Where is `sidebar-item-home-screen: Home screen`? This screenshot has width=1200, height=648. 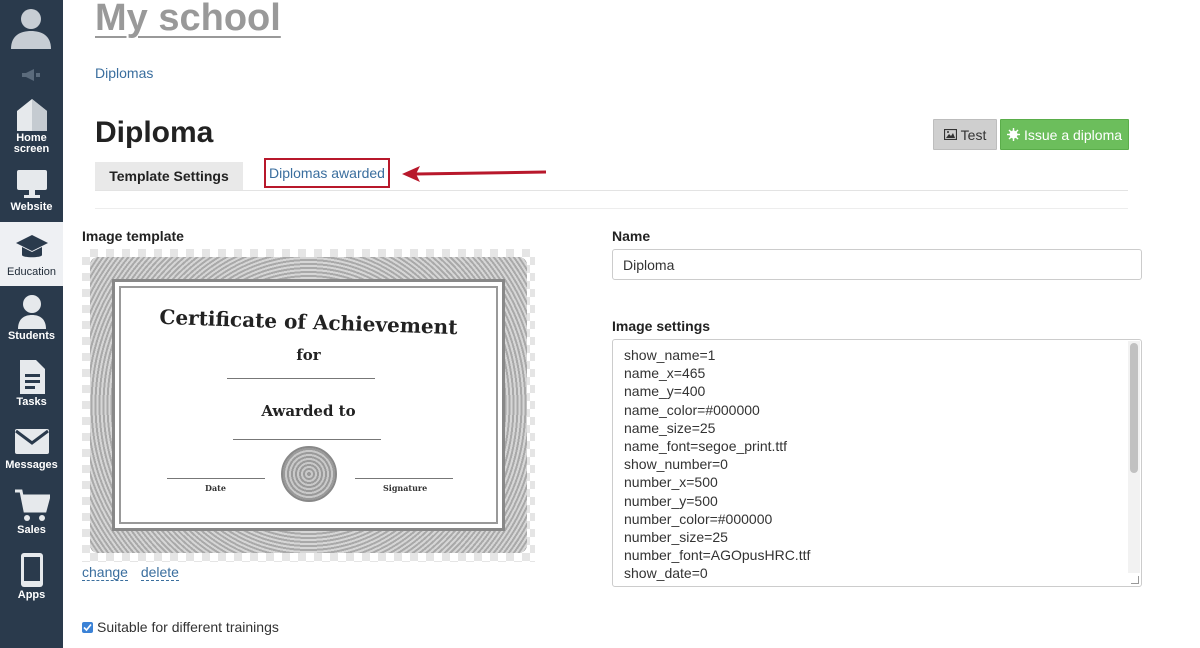
sidebar-item-home-screen: Home screen is located at coordinates (31, 126).